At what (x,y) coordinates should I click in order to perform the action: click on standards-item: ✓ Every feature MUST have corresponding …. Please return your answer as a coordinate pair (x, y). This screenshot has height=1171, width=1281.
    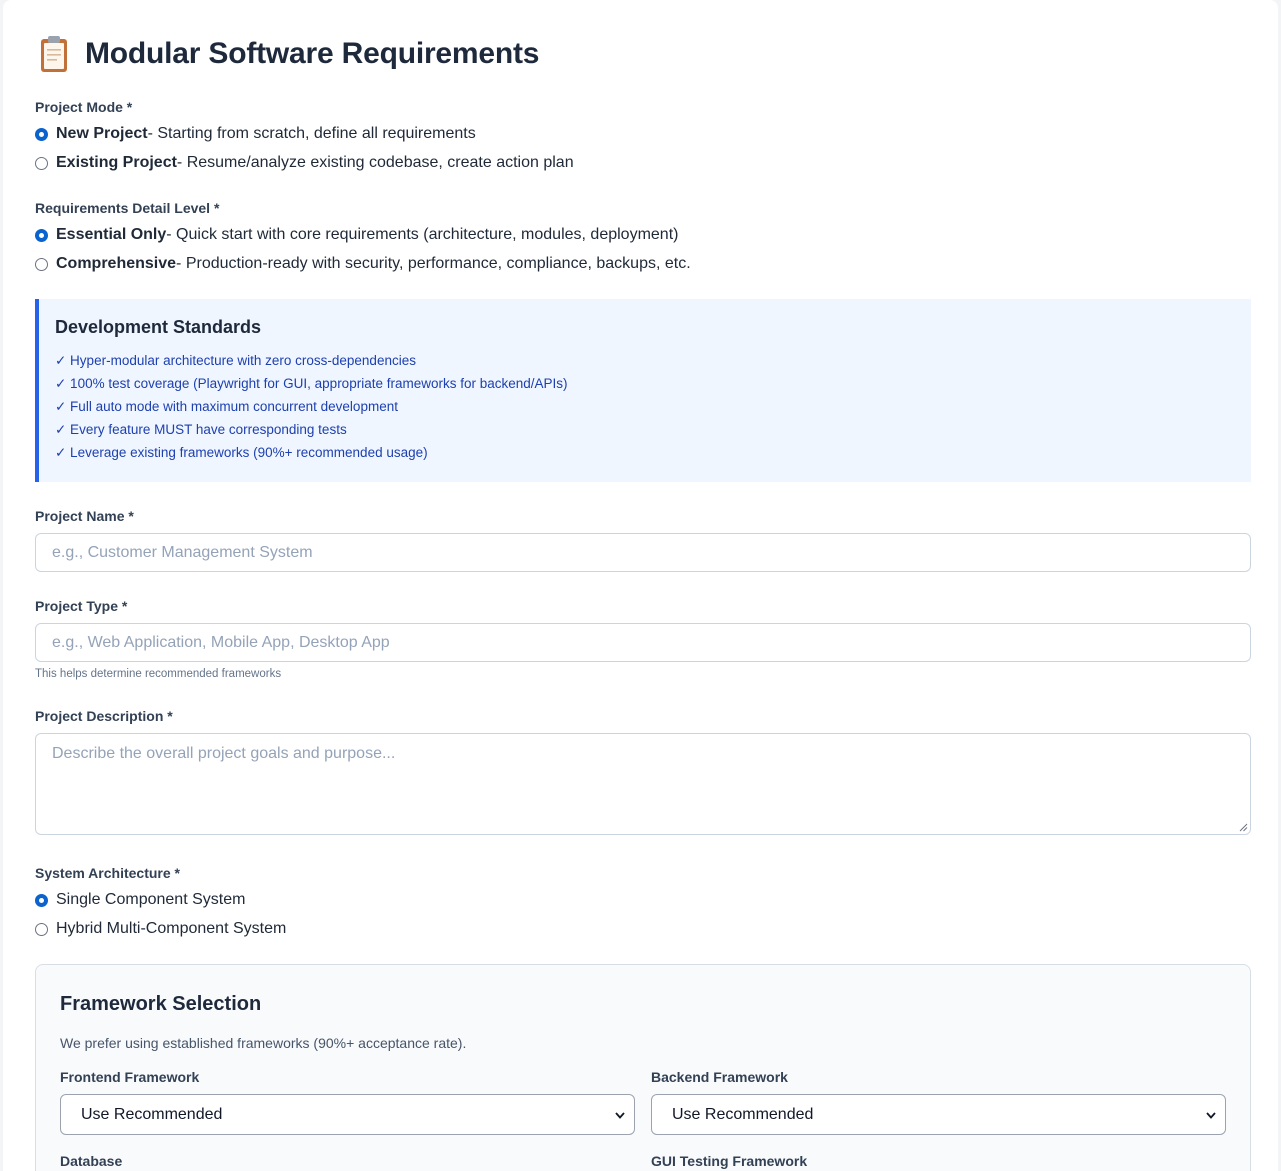
    Looking at the image, I should click on (201, 429).